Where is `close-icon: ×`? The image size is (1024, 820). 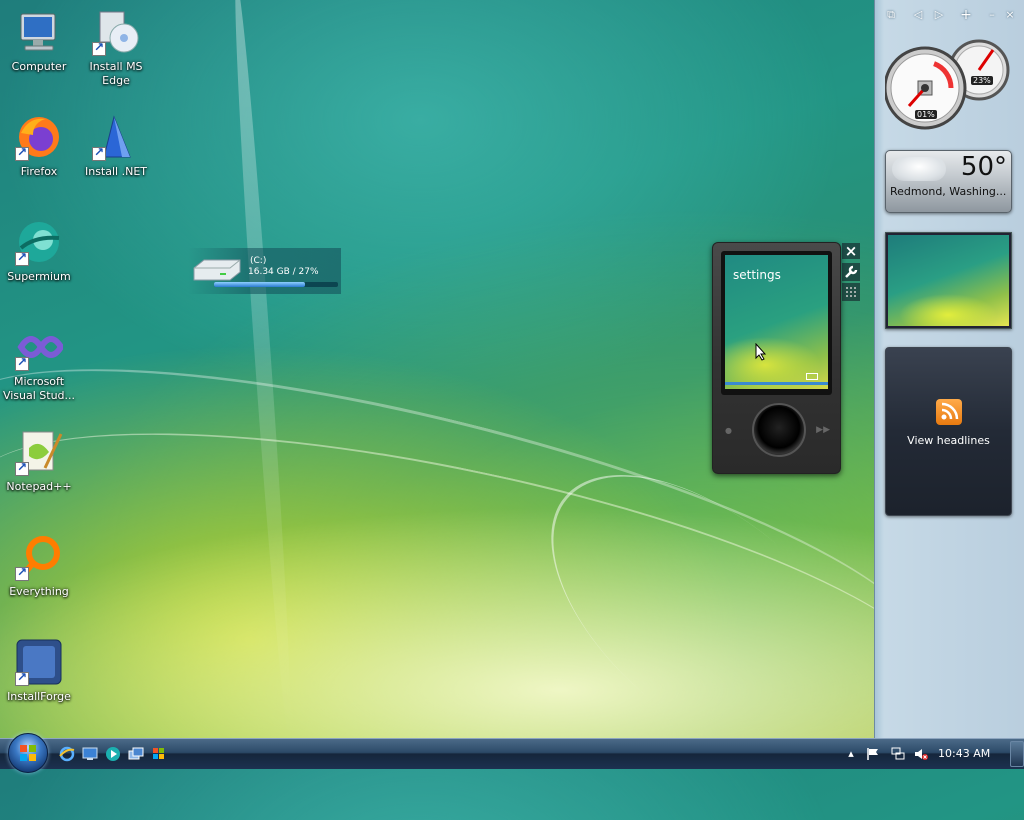 close-icon: × is located at coordinates (851, 251).